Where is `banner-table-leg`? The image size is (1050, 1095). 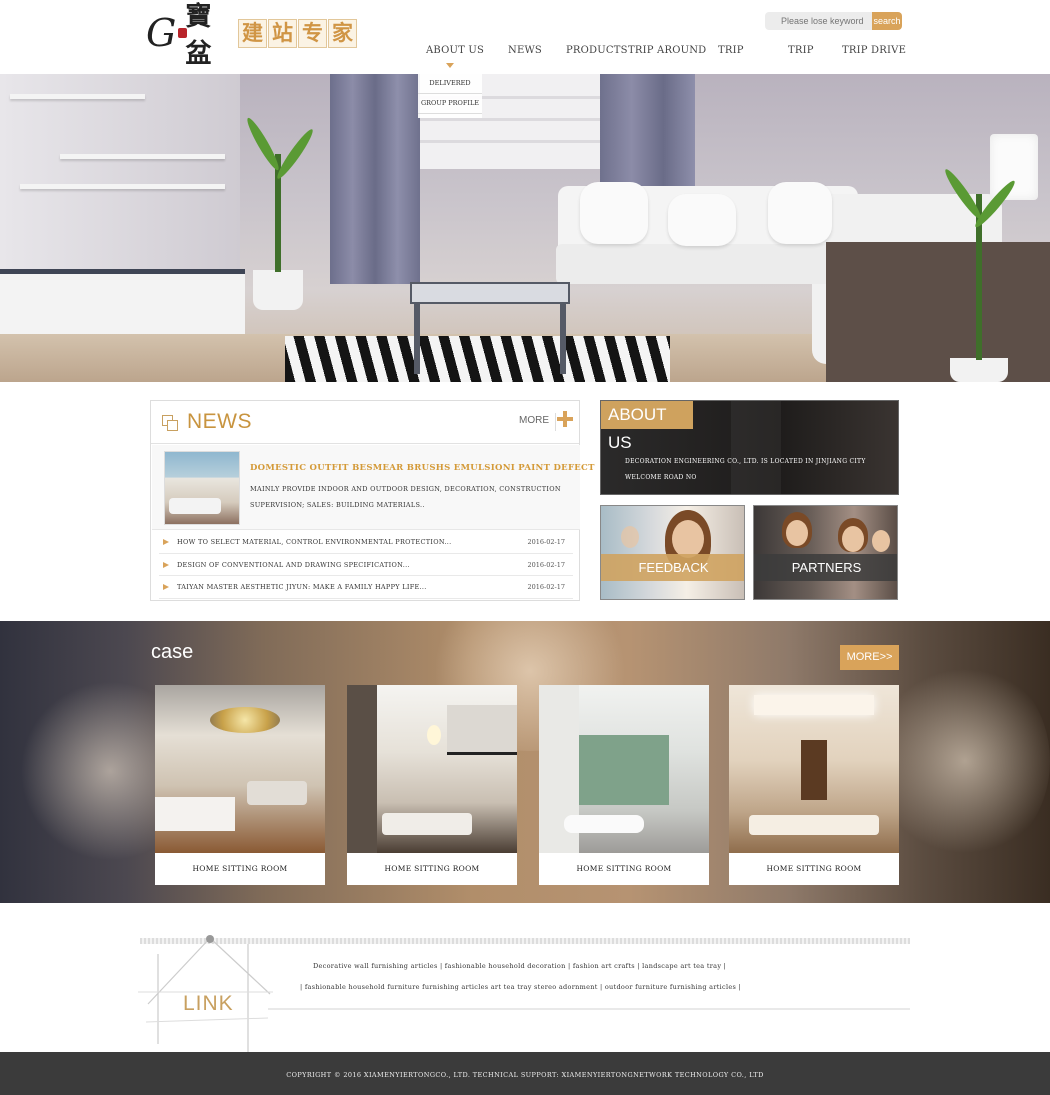 banner-table-leg is located at coordinates (417, 339).